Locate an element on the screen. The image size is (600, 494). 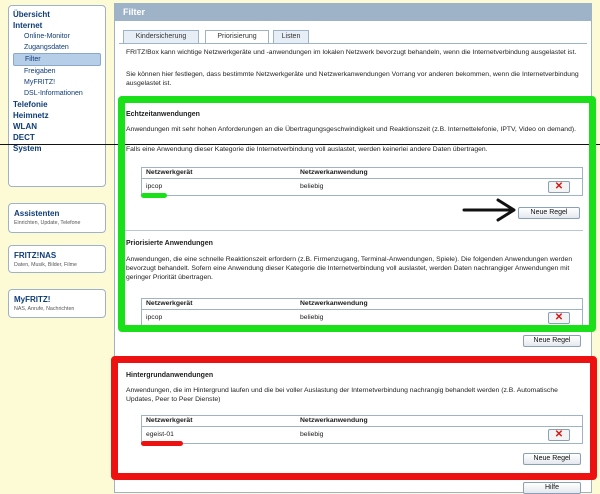
tab-kindersicherung: Kindersicherung is located at coordinates (161, 36).